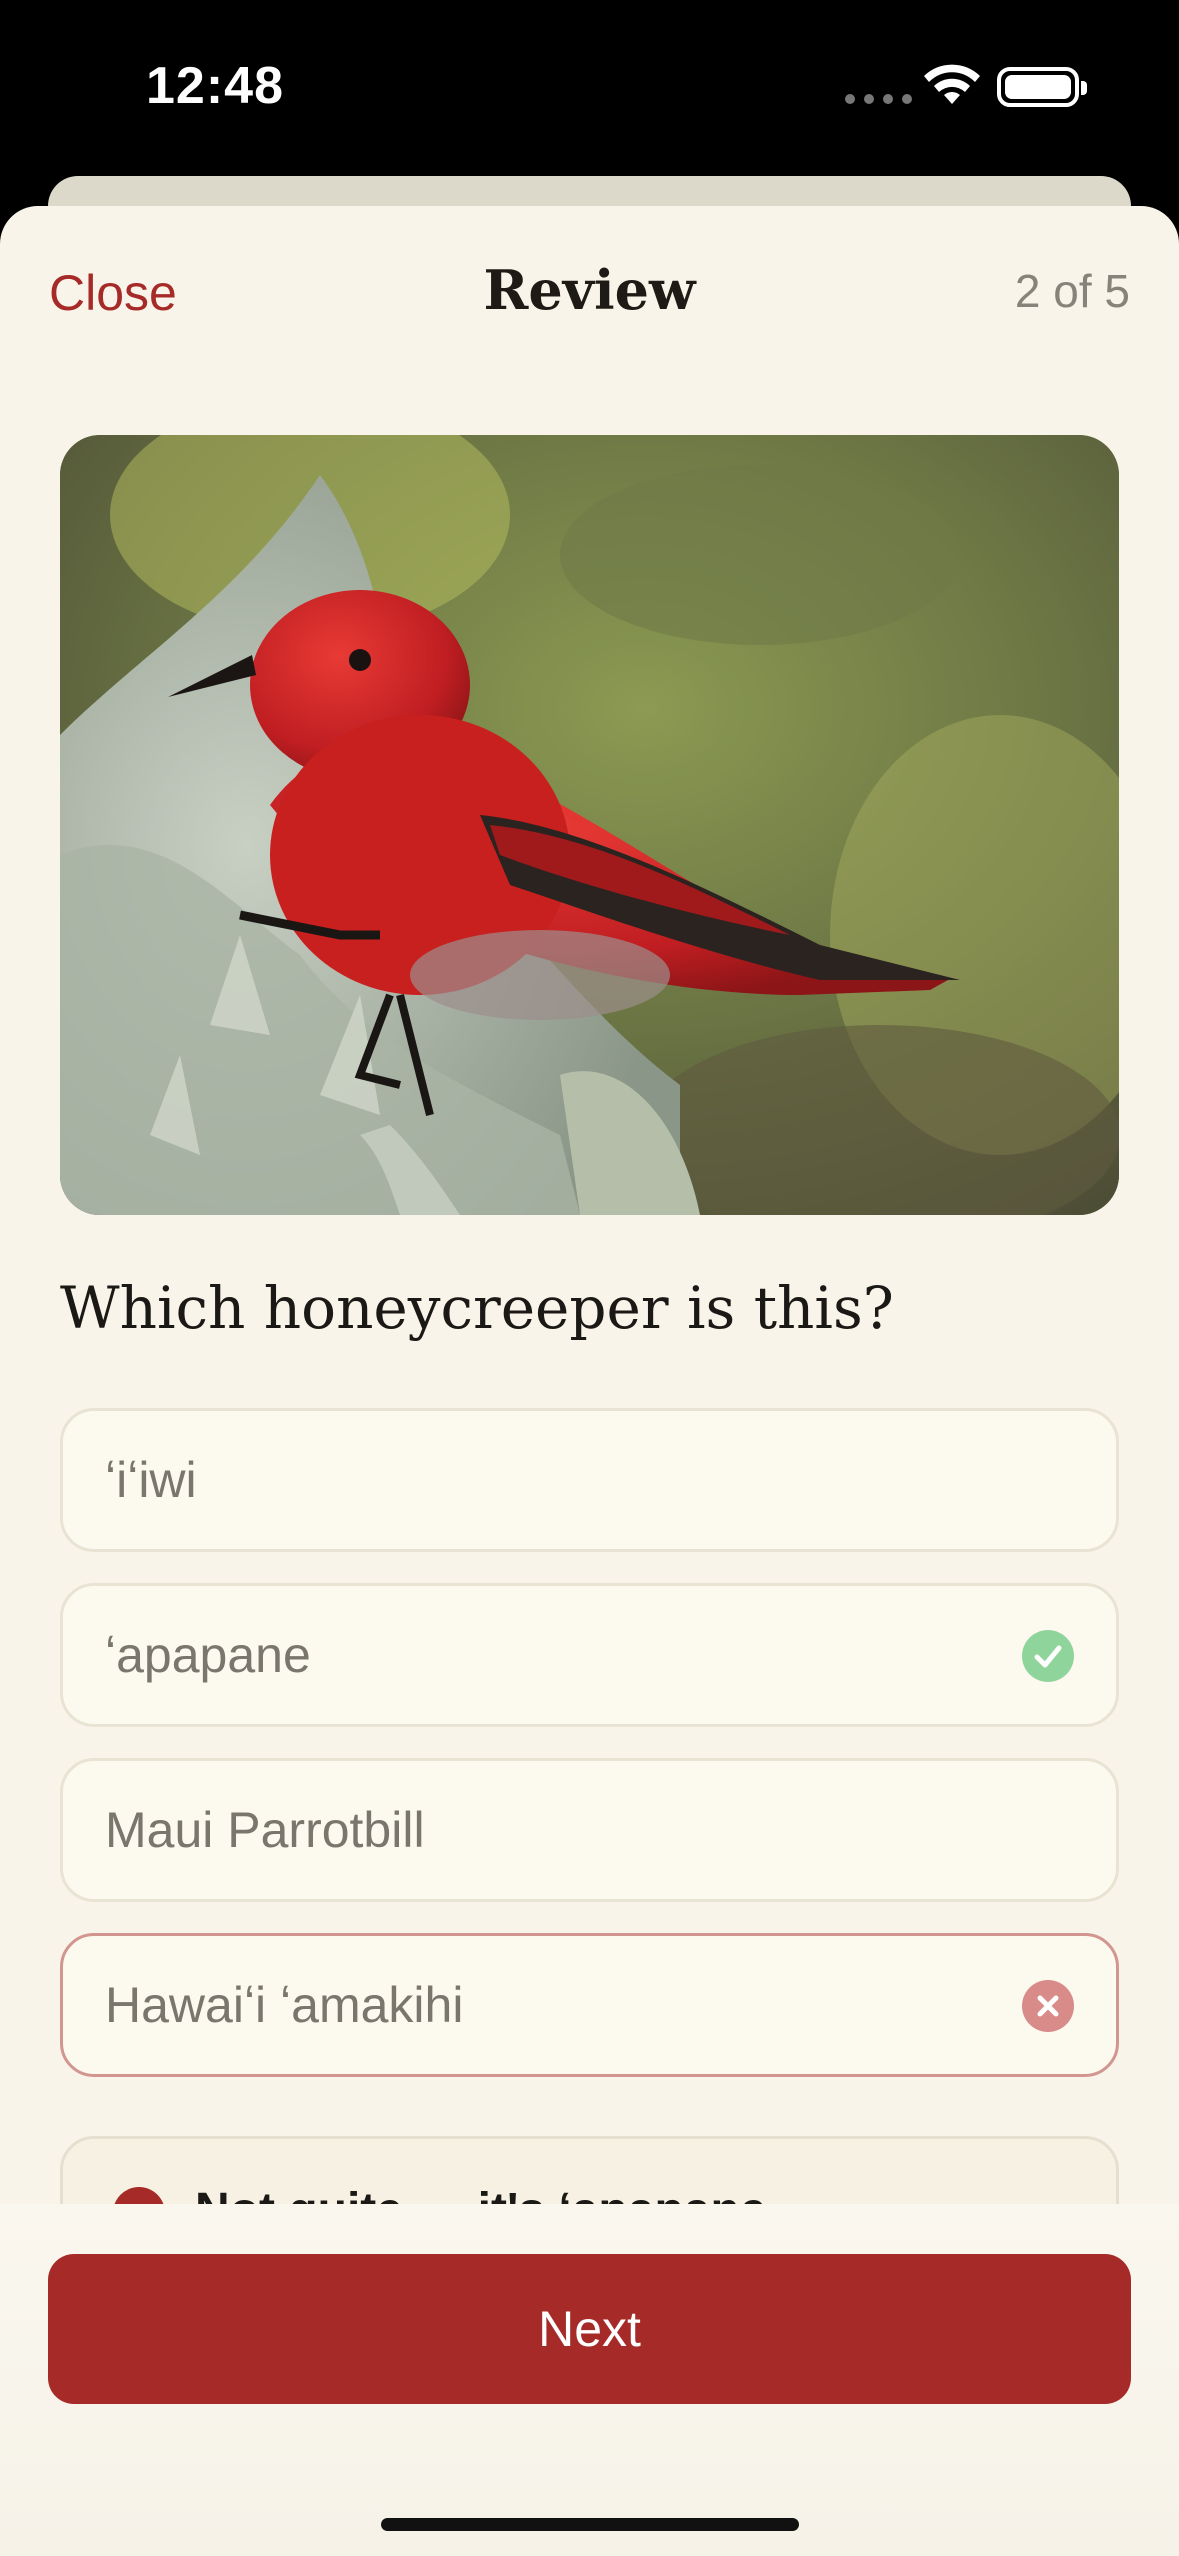 Image resolution: width=1179 pixels, height=2556 pixels. What do you see at coordinates (265, 1830) in the screenshot?
I see `answer-option-label: Maui Parrotbill` at bounding box center [265, 1830].